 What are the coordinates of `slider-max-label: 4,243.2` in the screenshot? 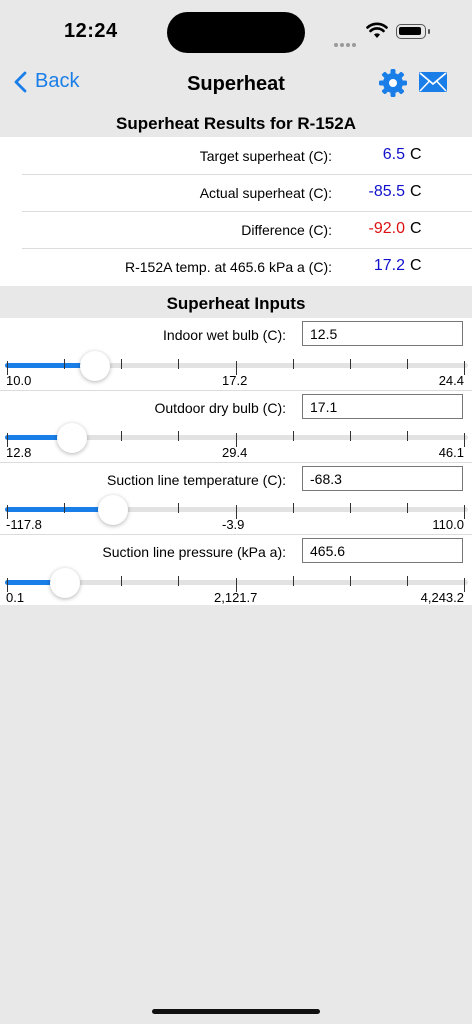 It's located at (442, 597).